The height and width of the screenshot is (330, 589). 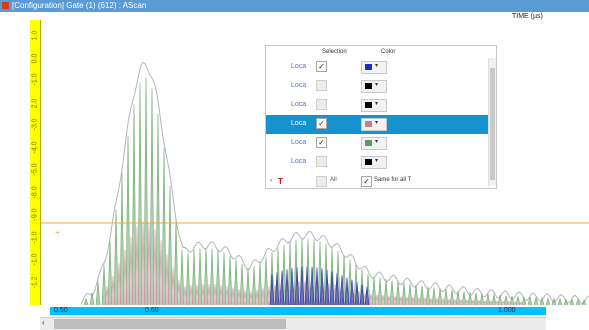 I want to click on all-label: All, so click(x=333, y=180).